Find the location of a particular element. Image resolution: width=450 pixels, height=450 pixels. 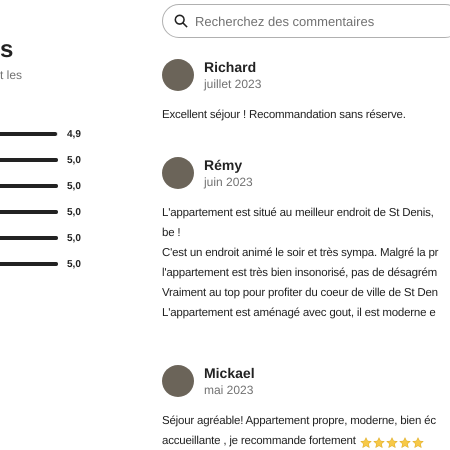

review-text: Séjour agréable! Appartement propre, moderne, bien éc is located at coordinates (299, 422).